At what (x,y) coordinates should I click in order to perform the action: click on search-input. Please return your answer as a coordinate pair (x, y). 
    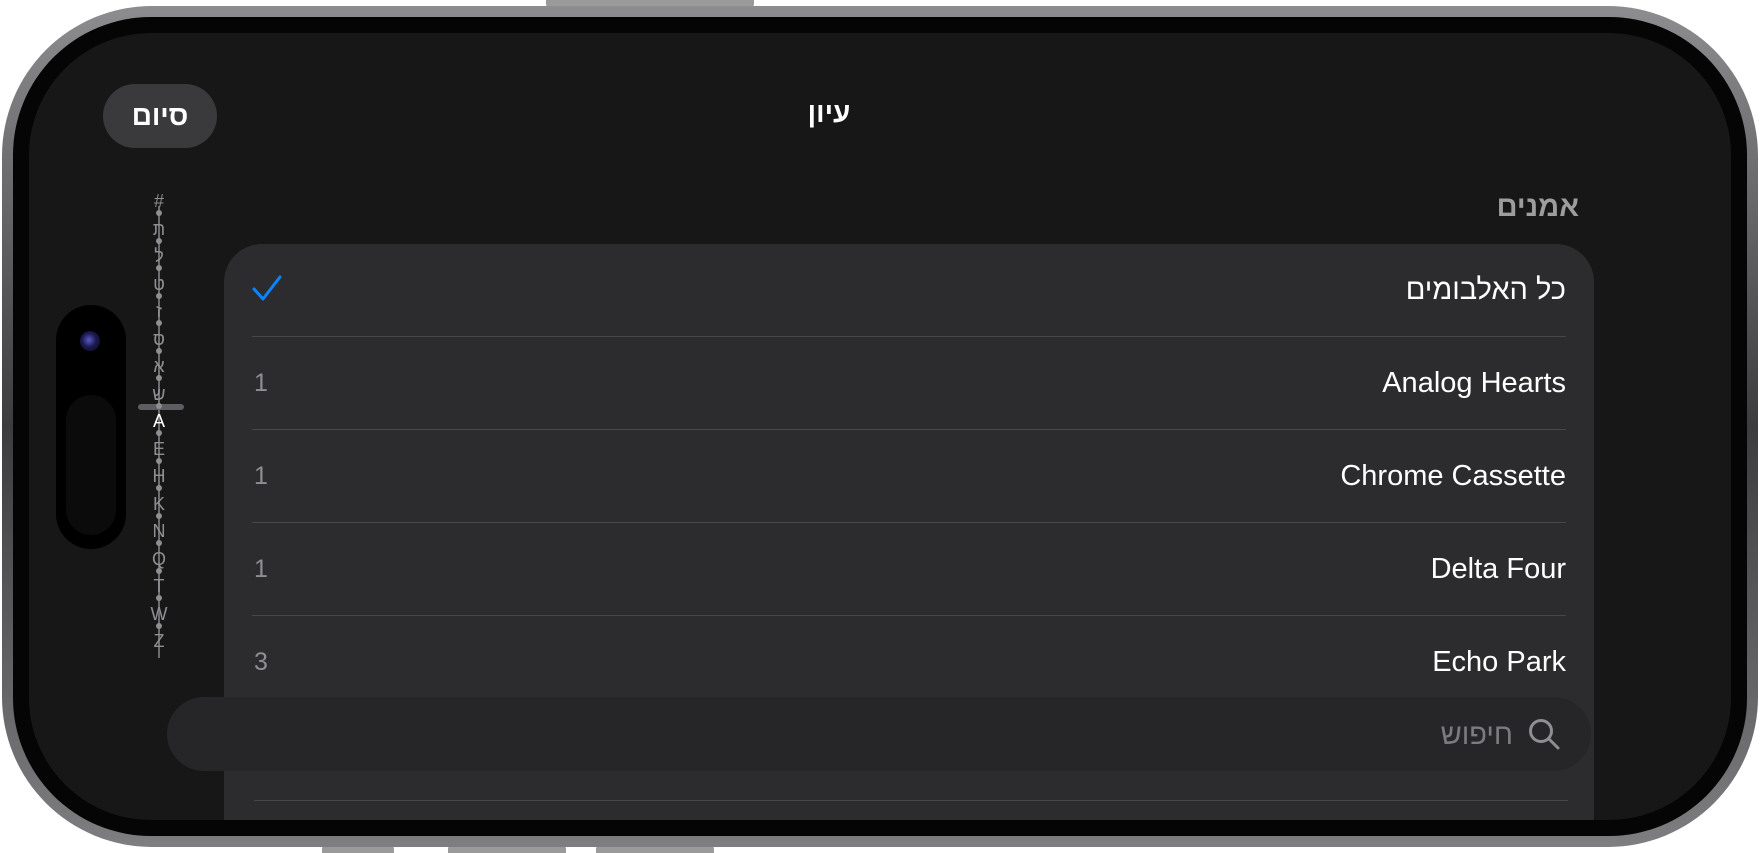
    Looking at the image, I should click on (1063, 735).